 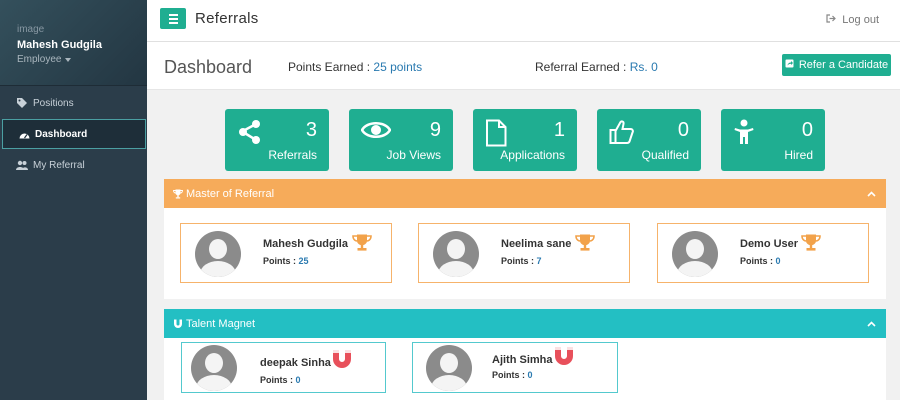 I want to click on tile-label: Job Views, so click(x=413, y=155).